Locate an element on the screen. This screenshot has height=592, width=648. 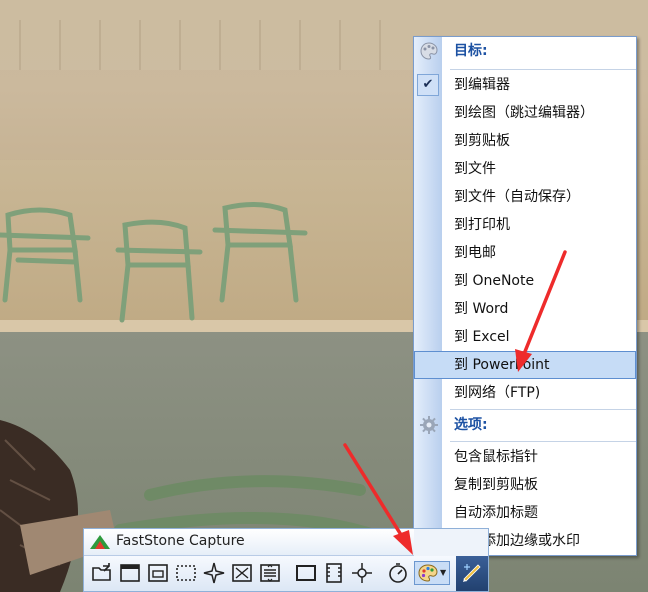
menu-item-to-email: 到电邮 is located at coordinates (525, 253).